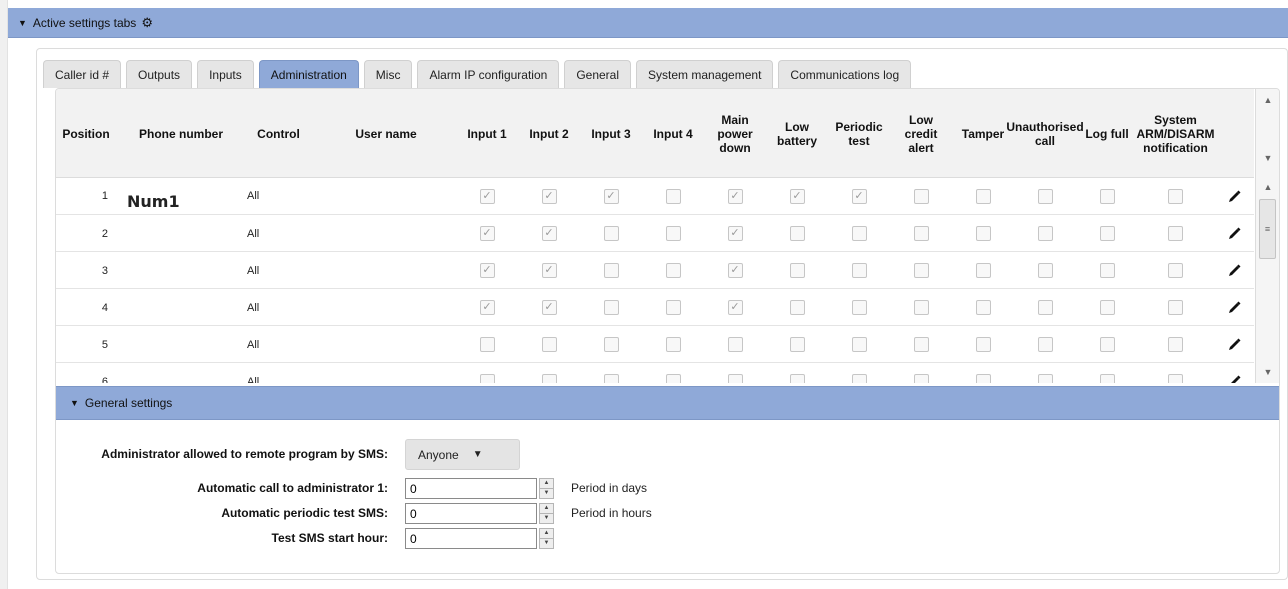  Describe the element at coordinates (655, 196) in the screenshot. I see `table-row: 1 Num1 All ✓ ✓ ✓ ✓ ✓ ✓` at that location.